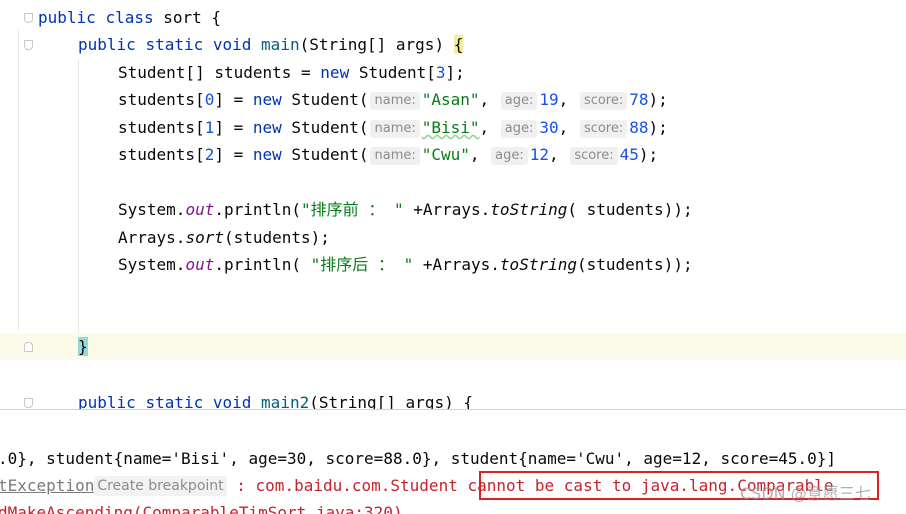 The width and height of the screenshot is (906, 514). Describe the element at coordinates (440, 72) in the screenshot. I see `number: 3` at that location.